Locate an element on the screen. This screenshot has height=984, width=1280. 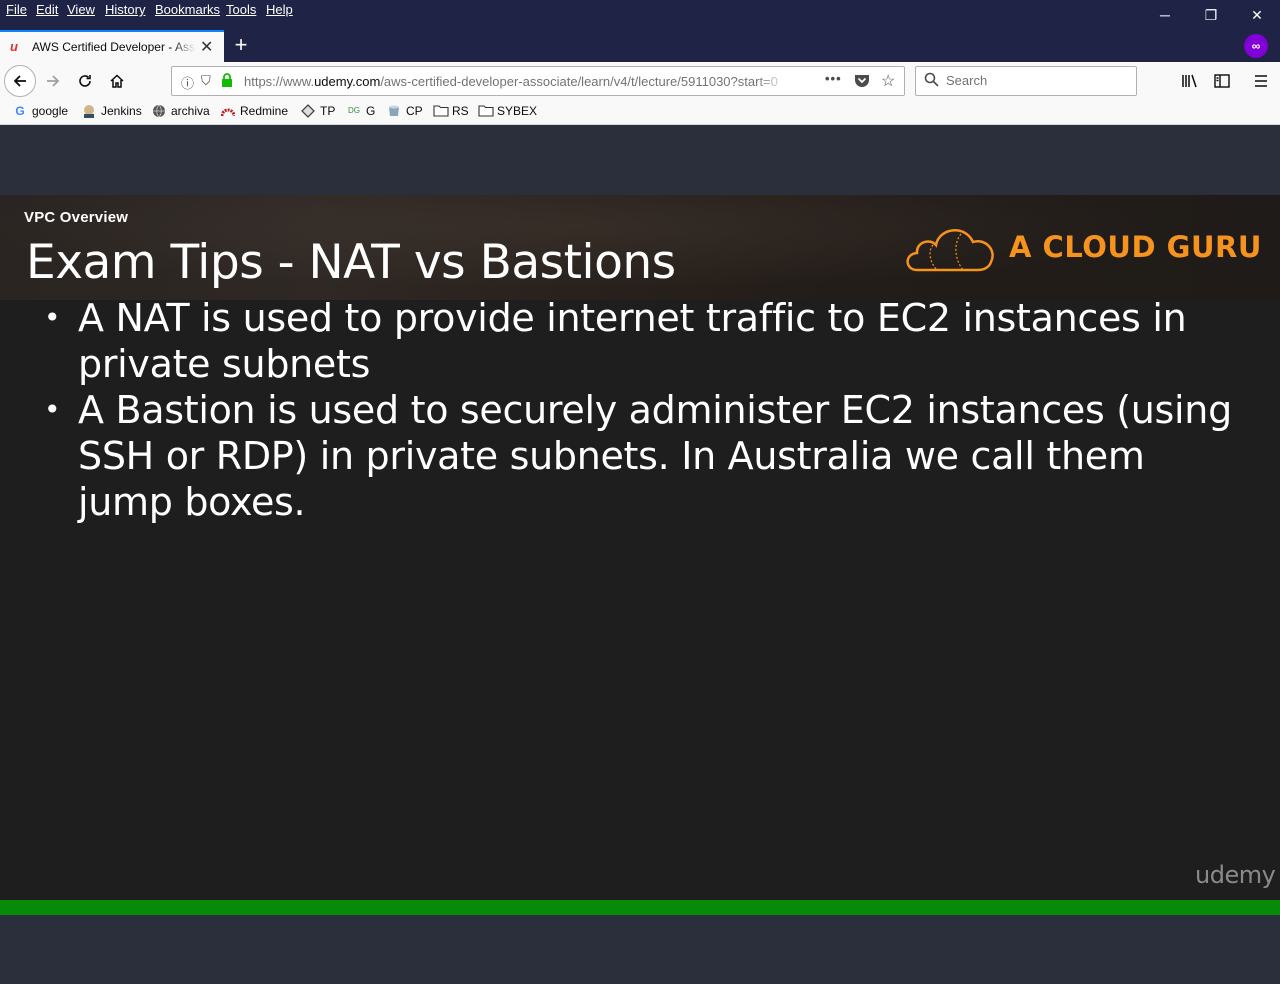
g-icon: DG is located at coordinates (354, 110).